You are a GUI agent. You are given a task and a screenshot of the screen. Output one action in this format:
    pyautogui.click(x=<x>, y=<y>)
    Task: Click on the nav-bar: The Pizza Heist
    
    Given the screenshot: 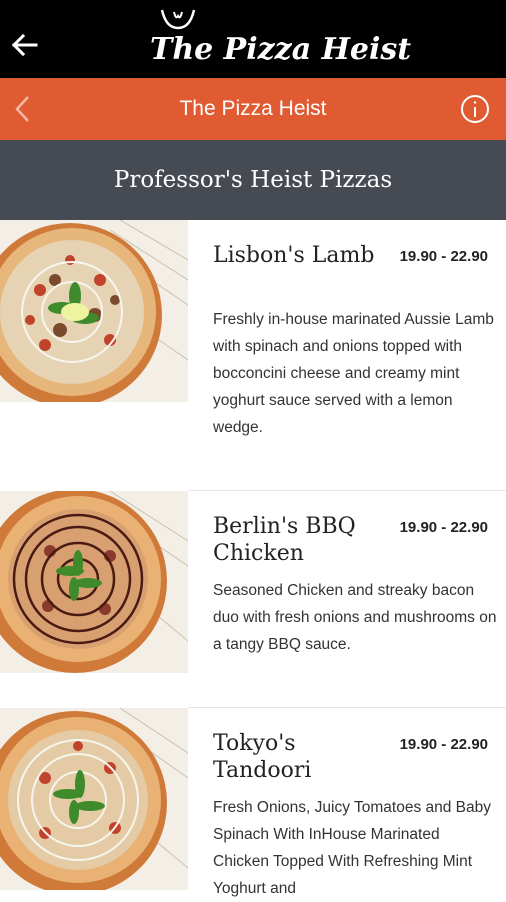 What is the action you would take?
    pyautogui.click(x=253, y=109)
    